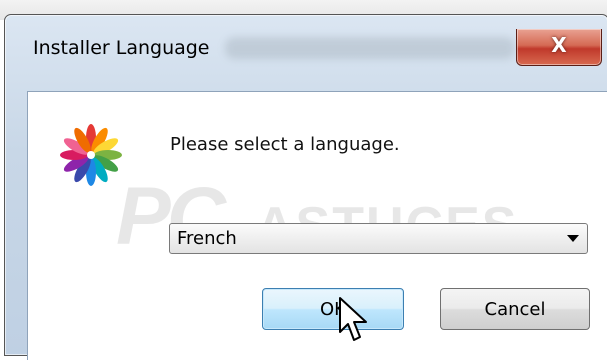 The height and width of the screenshot is (360, 607). What do you see at coordinates (559, 45) in the screenshot?
I see `close-icon: X` at bounding box center [559, 45].